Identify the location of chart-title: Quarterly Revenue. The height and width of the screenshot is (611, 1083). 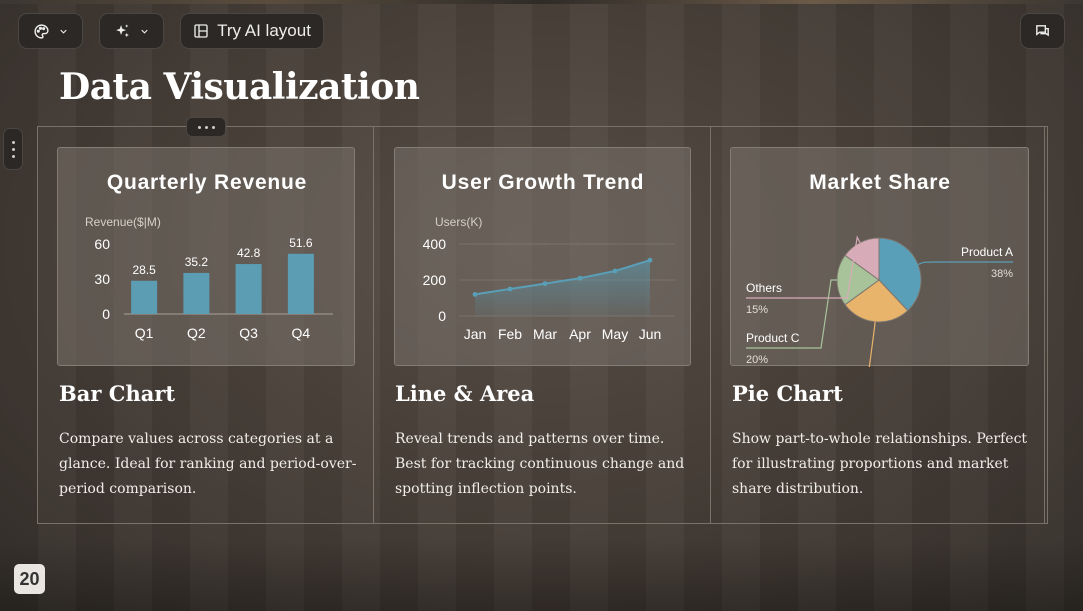
(207, 182).